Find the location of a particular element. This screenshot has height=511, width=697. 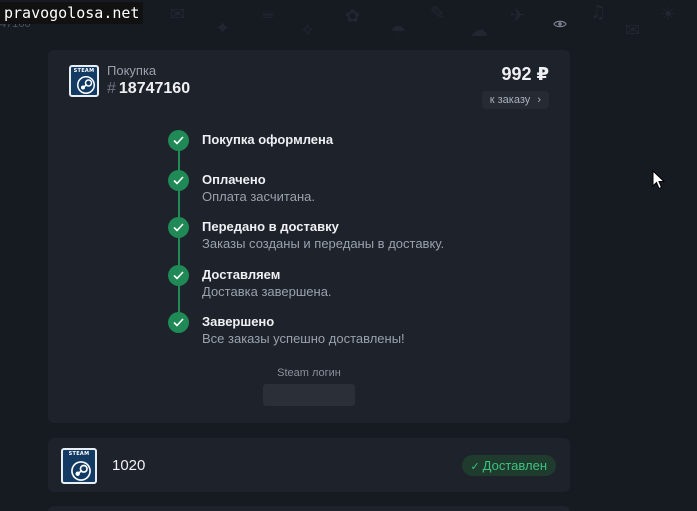

status-badge: ✓ Доставлен is located at coordinates (509, 465).